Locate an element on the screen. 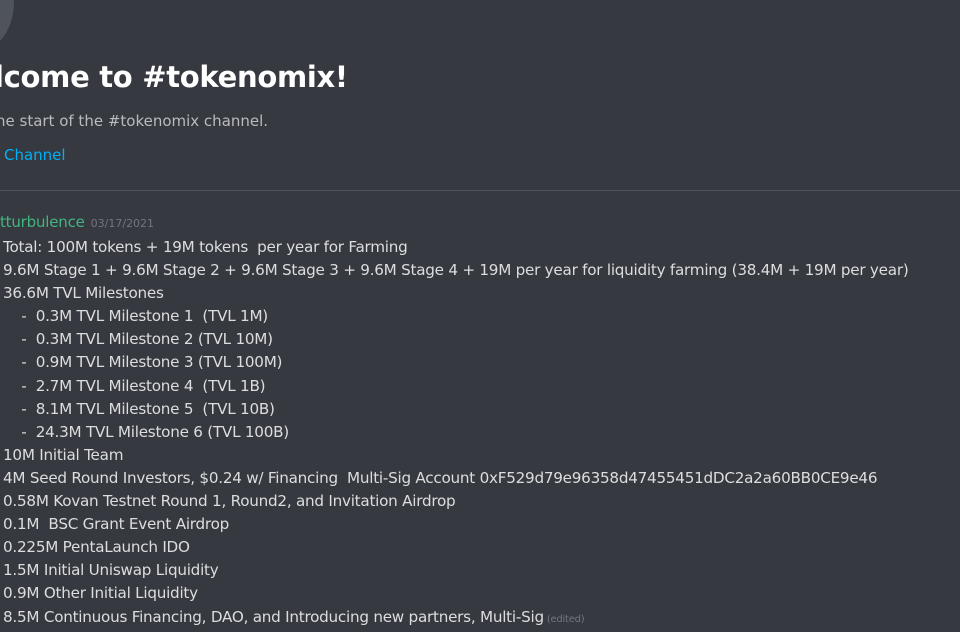 Image resolution: width=960 pixels, height=632 pixels. message-line: 0.9M Other Initial Liquidity is located at coordinates (100, 593).